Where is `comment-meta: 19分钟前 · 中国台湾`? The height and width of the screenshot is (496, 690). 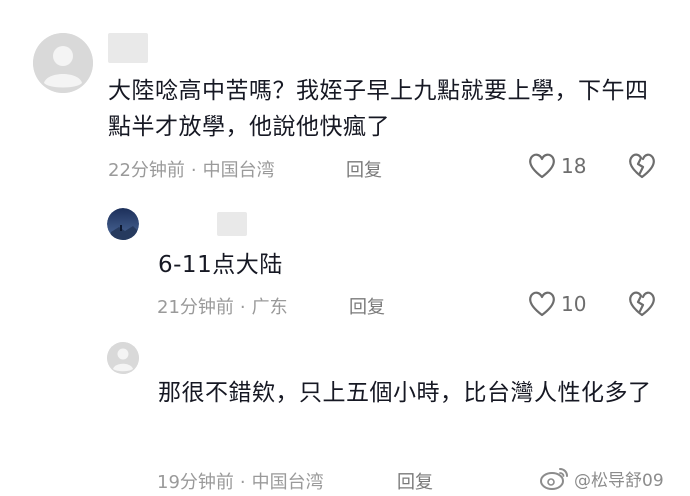
comment-meta: 19分钟前 · 中国台湾 is located at coordinates (240, 481).